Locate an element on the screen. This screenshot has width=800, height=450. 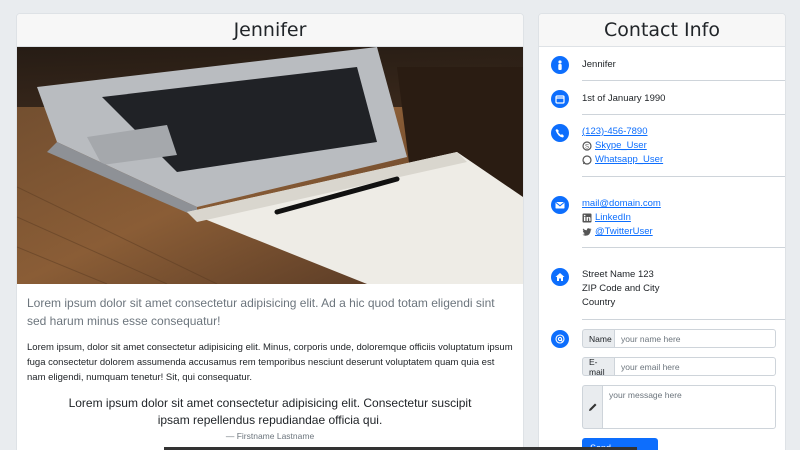
svg-text: S is located at coordinates (587, 148).